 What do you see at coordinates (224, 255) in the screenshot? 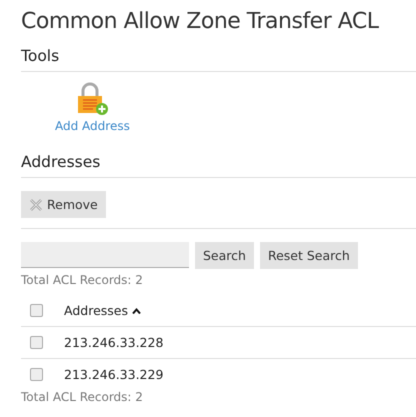
I see `search-button: Search` at bounding box center [224, 255].